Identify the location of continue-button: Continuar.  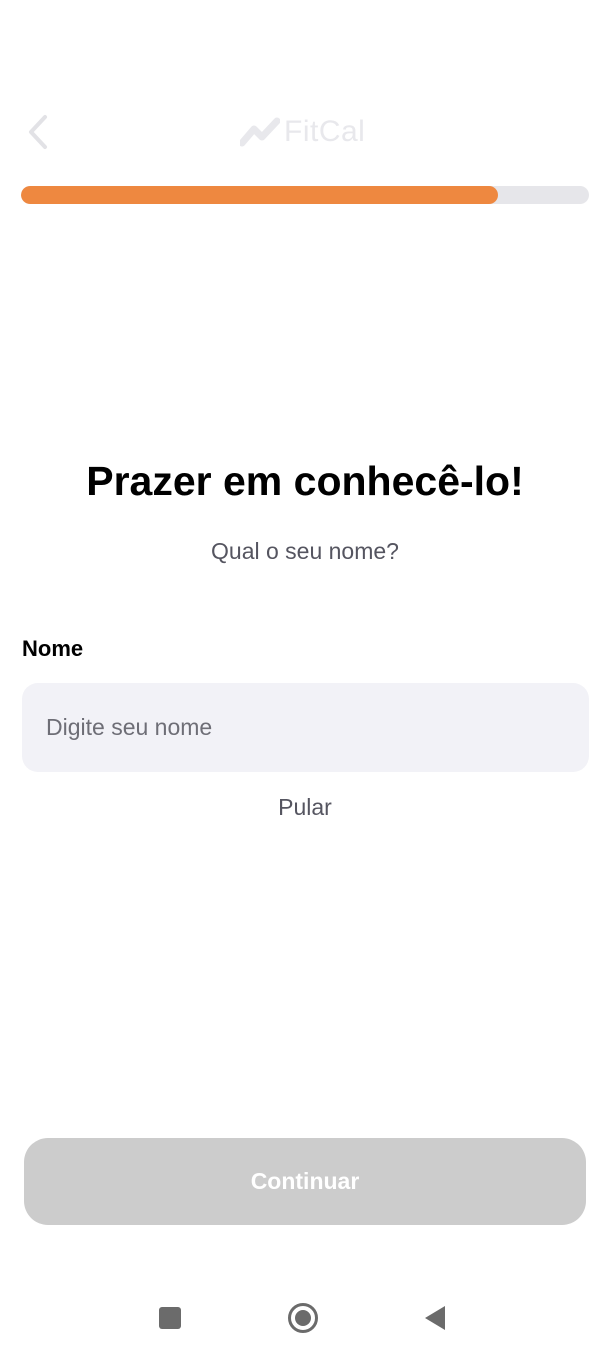
(305, 1181).